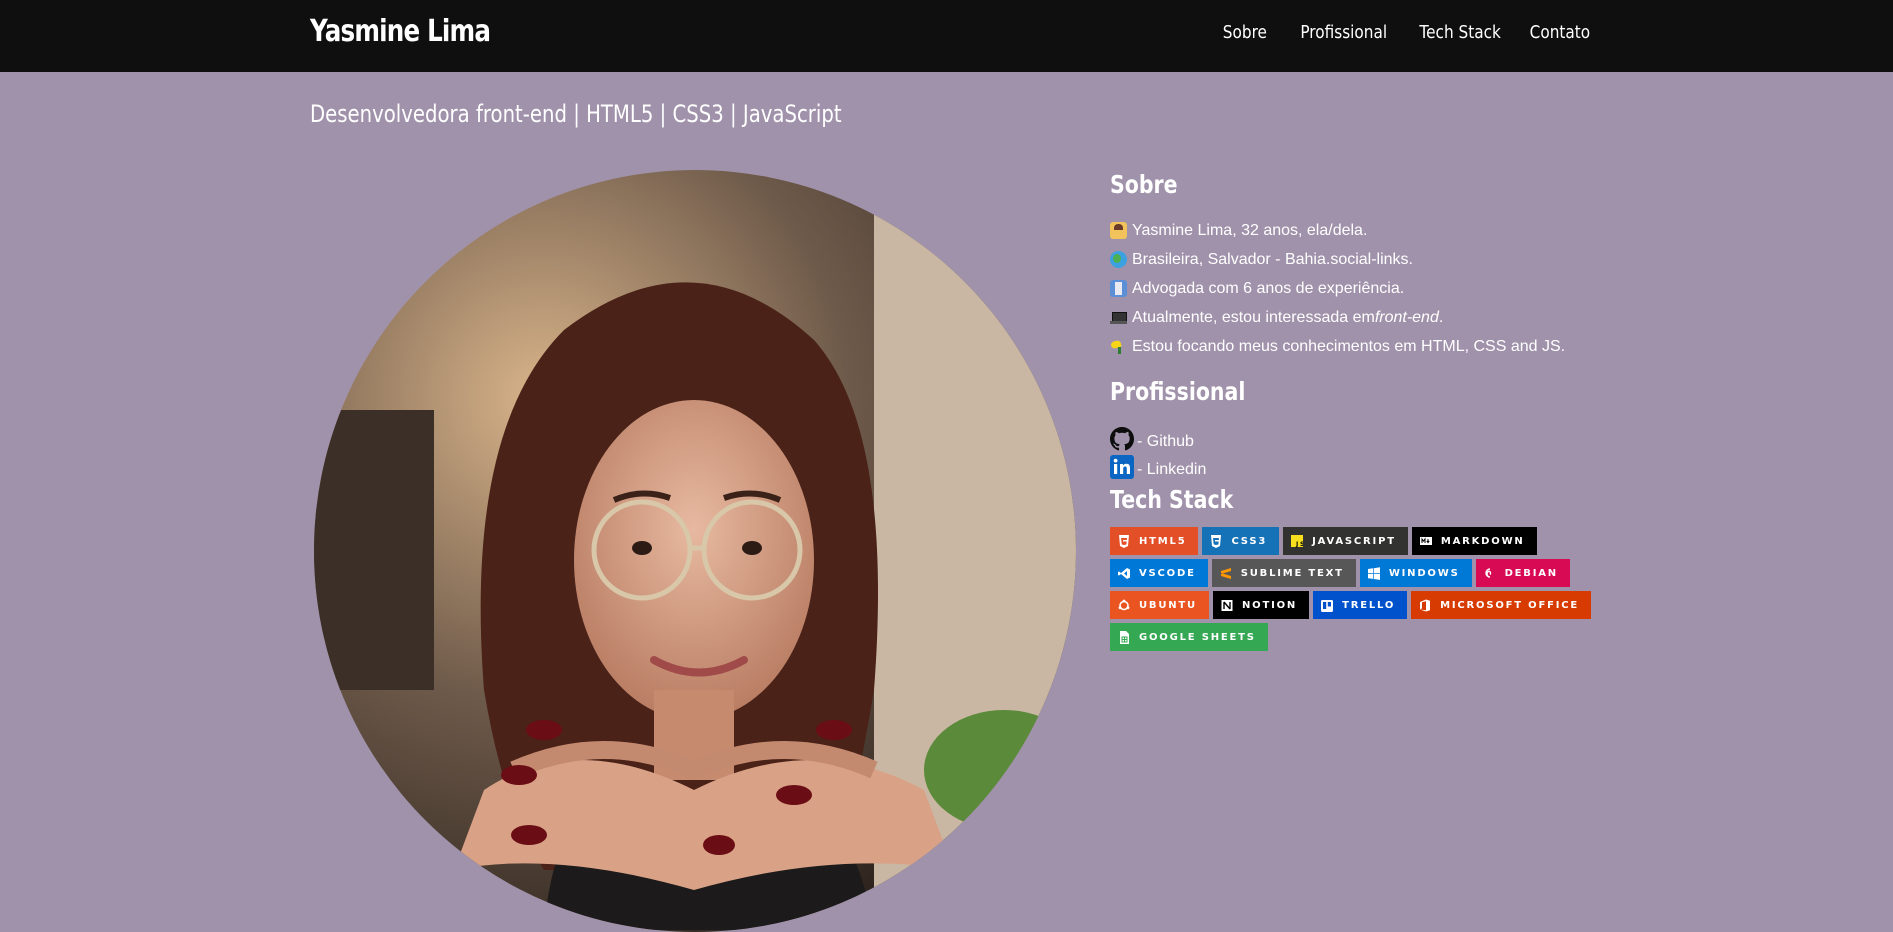 The width and height of the screenshot is (1893, 932). I want to click on globe-icon, so click(1118, 259).